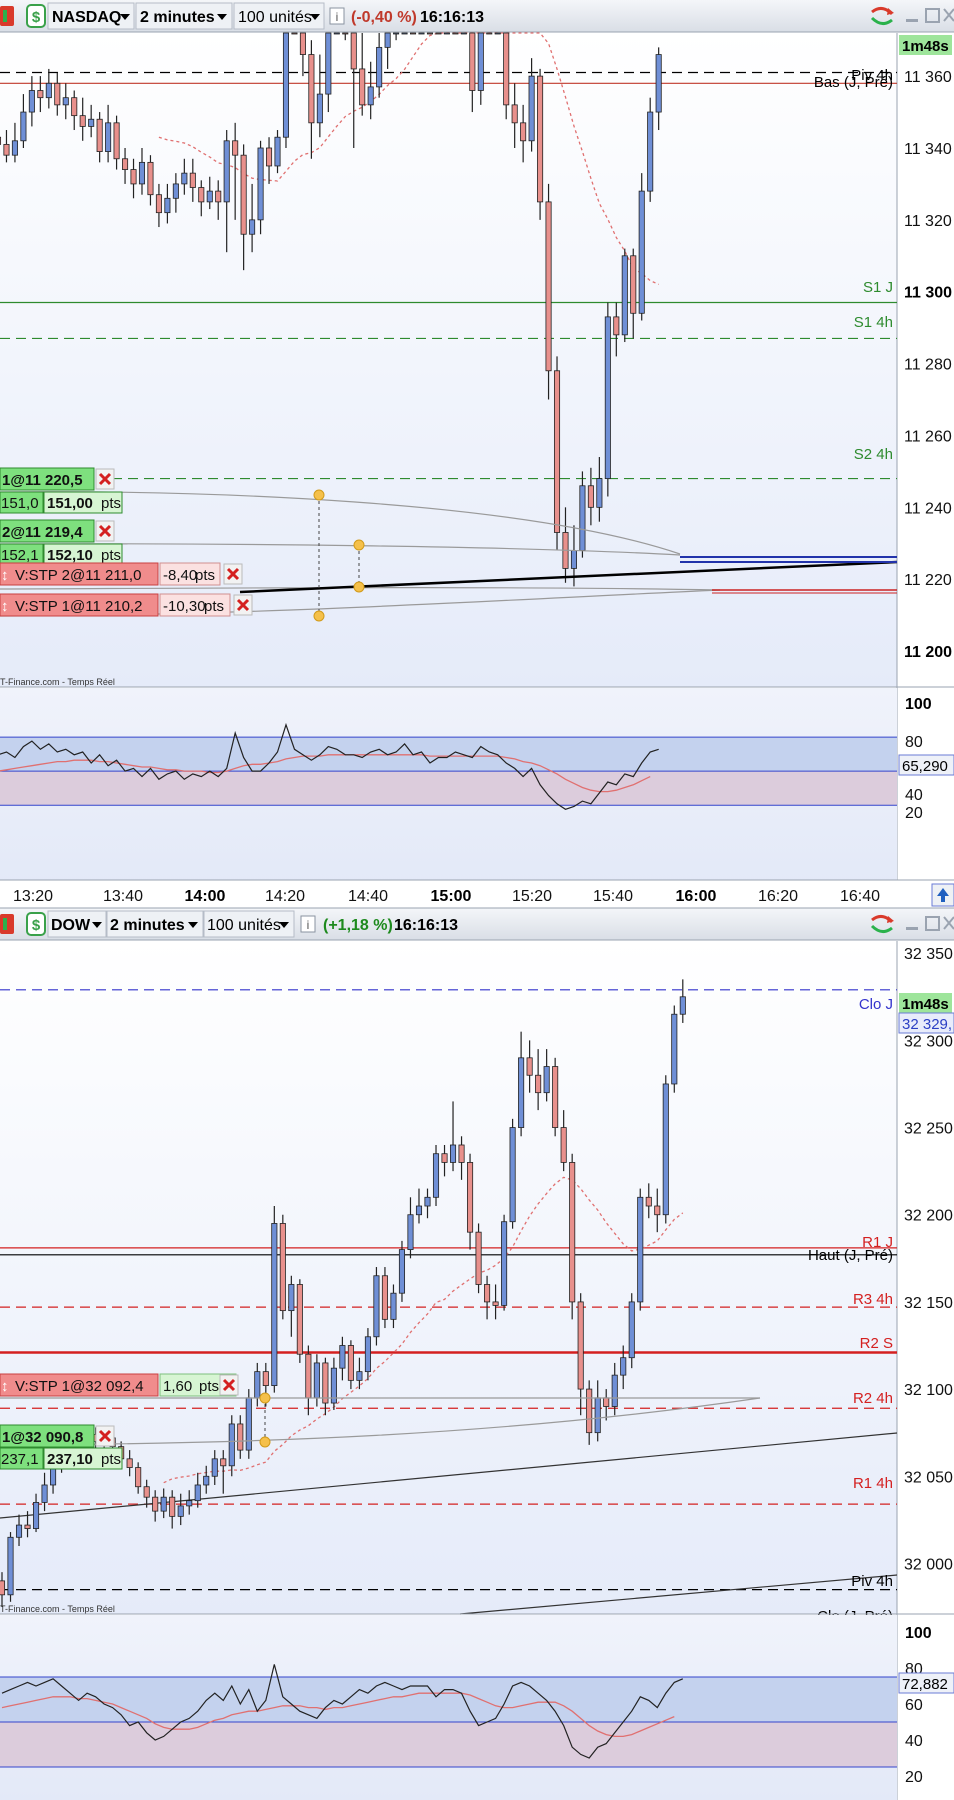 The image size is (954, 1800). Describe the element at coordinates (79, 606) in the screenshot. I see `svg-text: V:STP 1@11 210,2` at that location.